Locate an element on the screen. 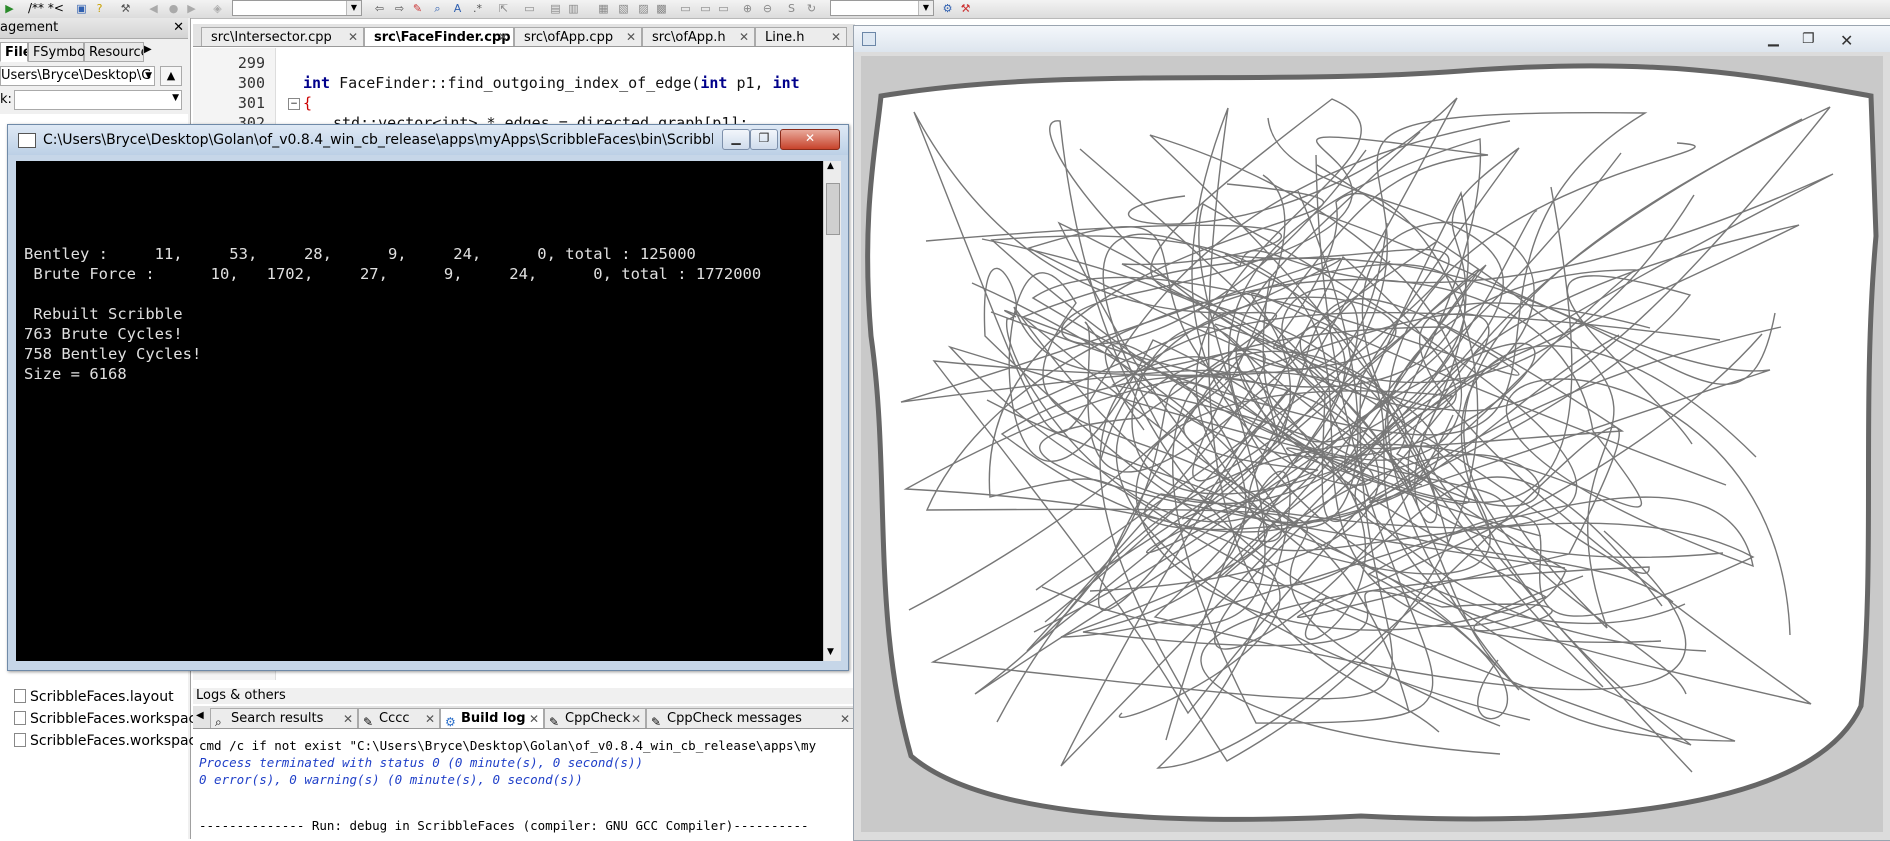  tab-scroll-left-icon: ◀ is located at coordinates (200, 715).